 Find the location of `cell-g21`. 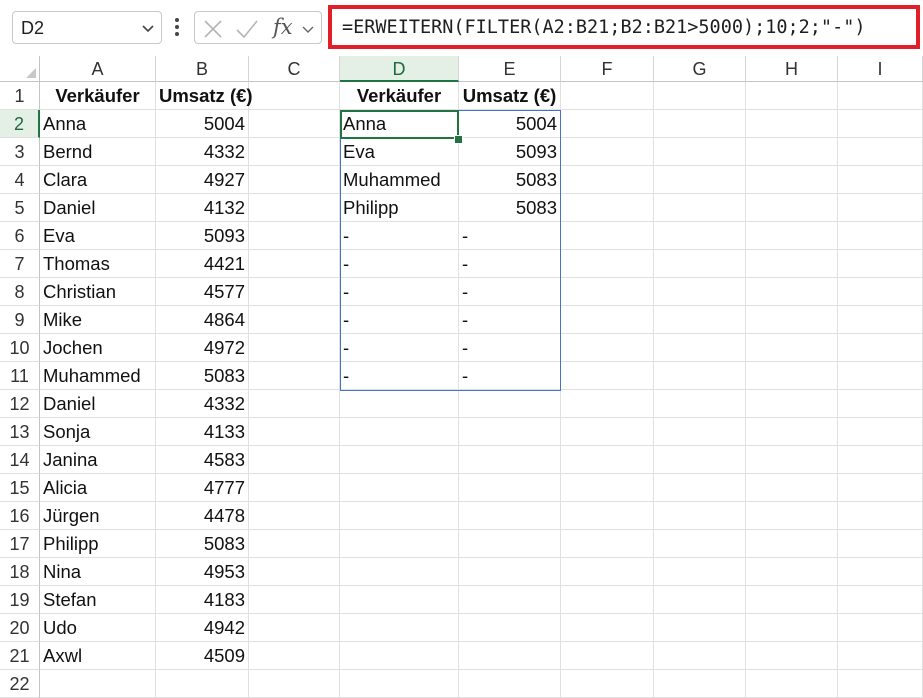

cell-g21 is located at coordinates (700, 656).